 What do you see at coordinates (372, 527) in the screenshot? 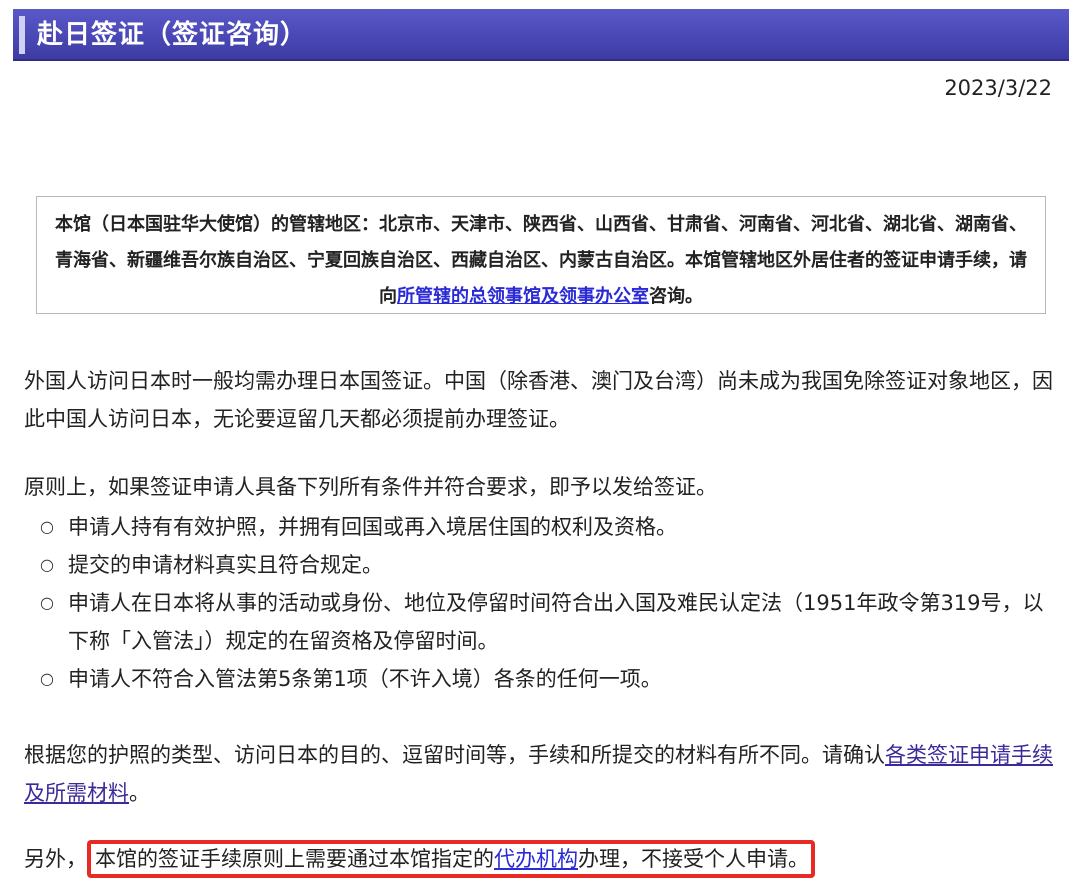
I see `condition-text: 申请人持有有效护照，并拥有回国或再入境居住国的权利及资格。` at bounding box center [372, 527].